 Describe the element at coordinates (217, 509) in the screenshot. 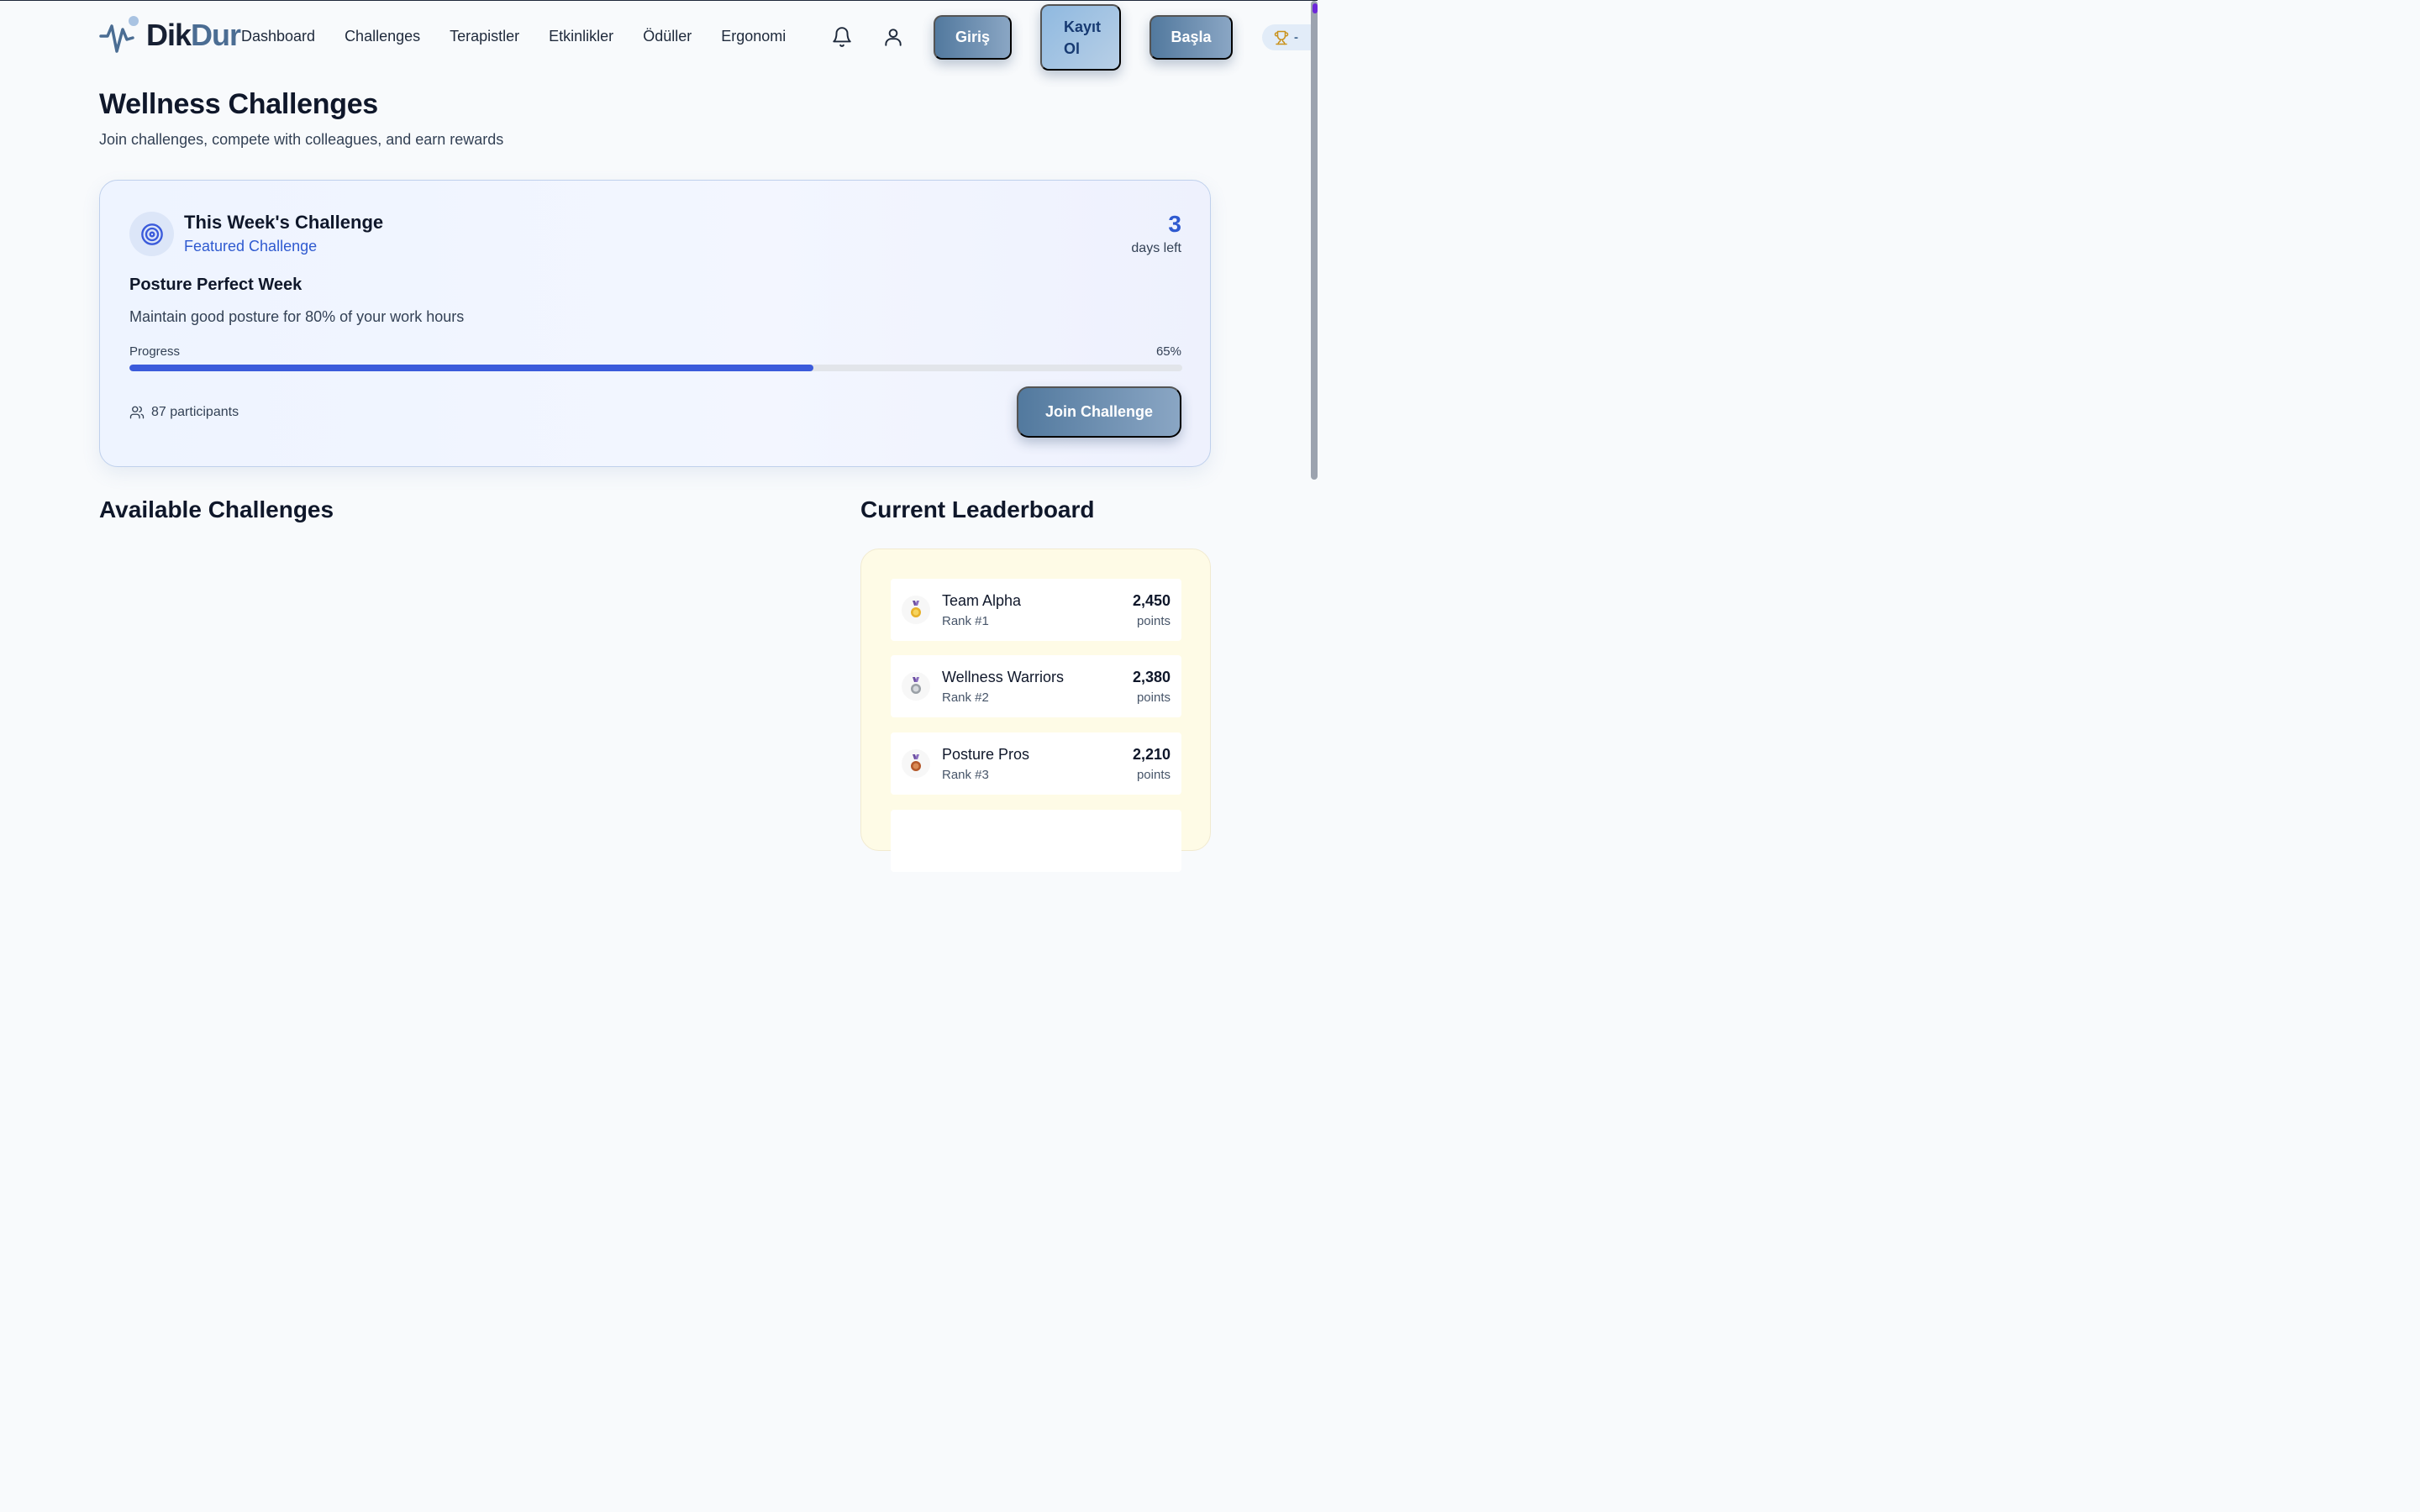

I see `available-challenges-title: Available Challenges` at that location.